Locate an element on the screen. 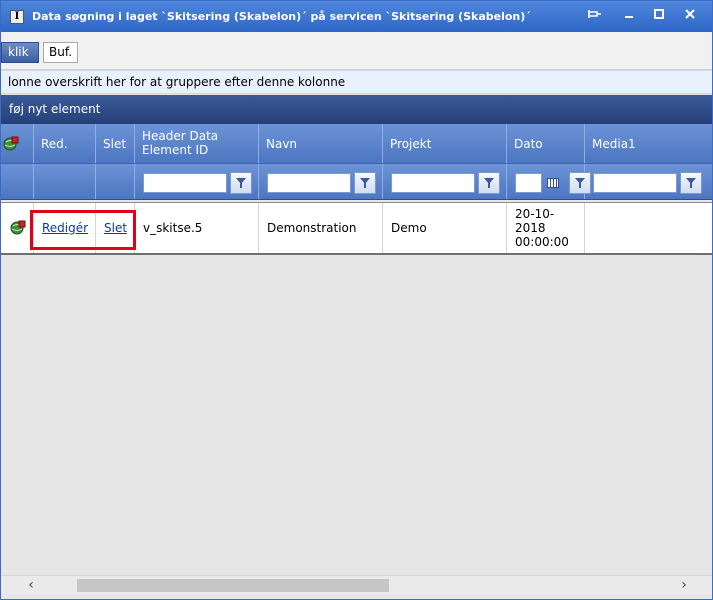  edit-link: Redigér is located at coordinates (65, 228).